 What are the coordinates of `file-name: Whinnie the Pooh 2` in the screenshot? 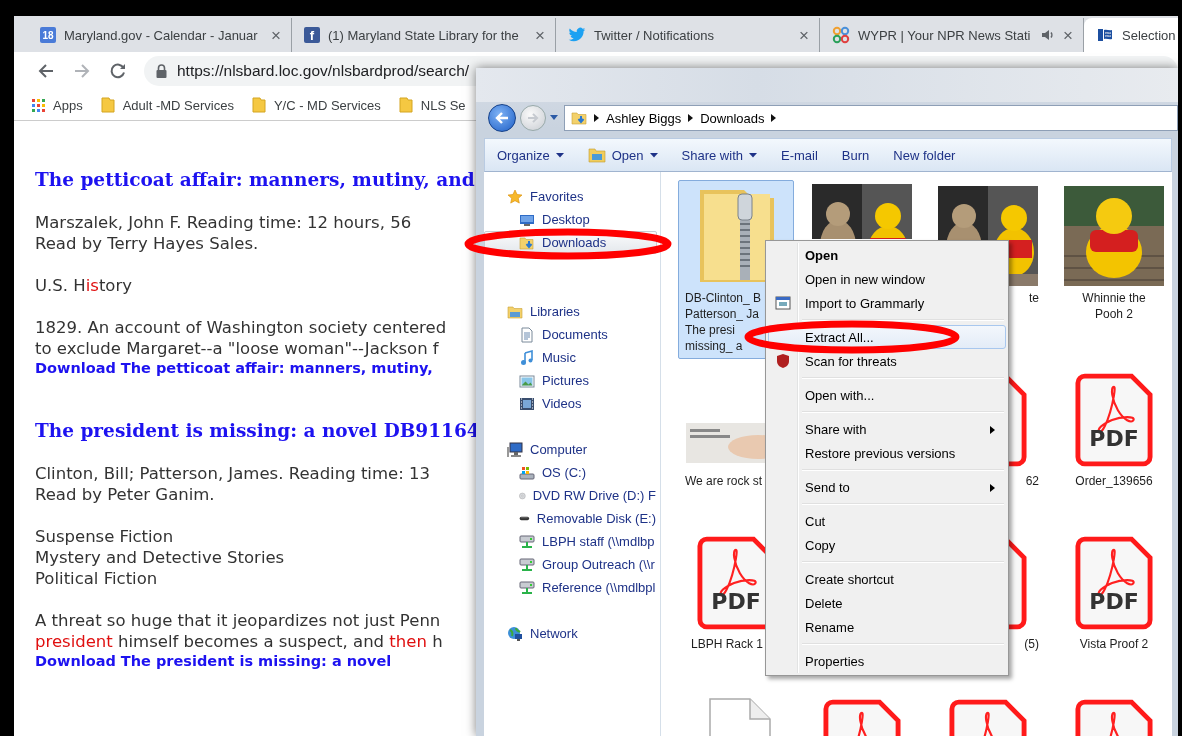 It's located at (1114, 306).